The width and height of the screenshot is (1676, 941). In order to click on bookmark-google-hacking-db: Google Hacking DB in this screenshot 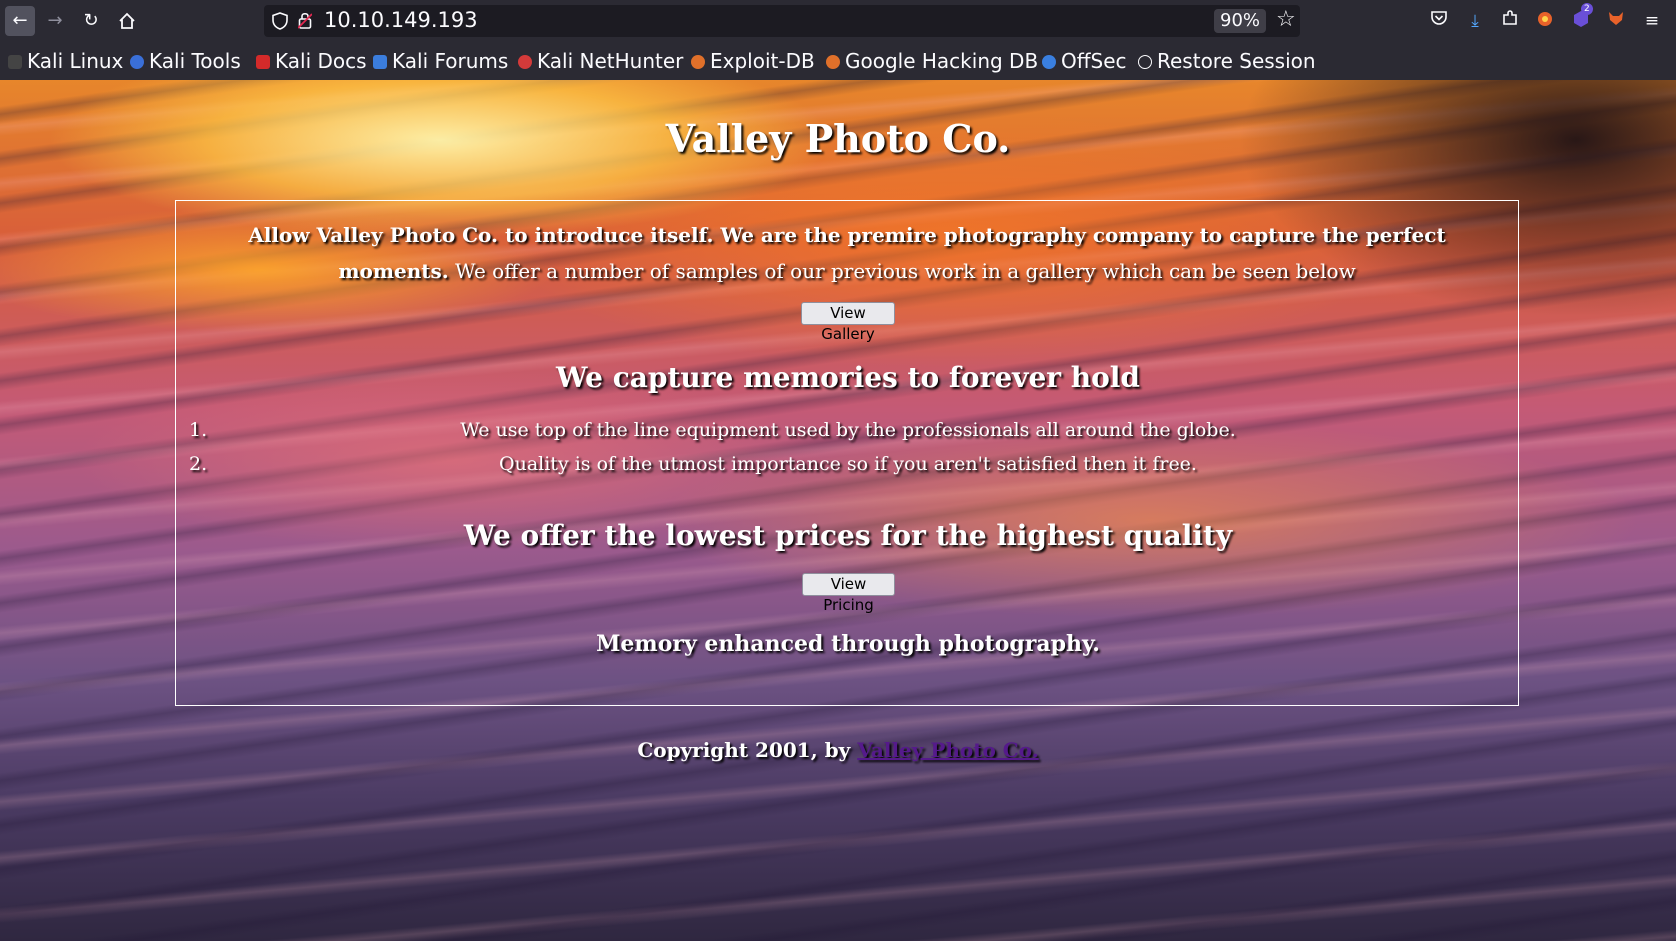, I will do `click(932, 61)`.